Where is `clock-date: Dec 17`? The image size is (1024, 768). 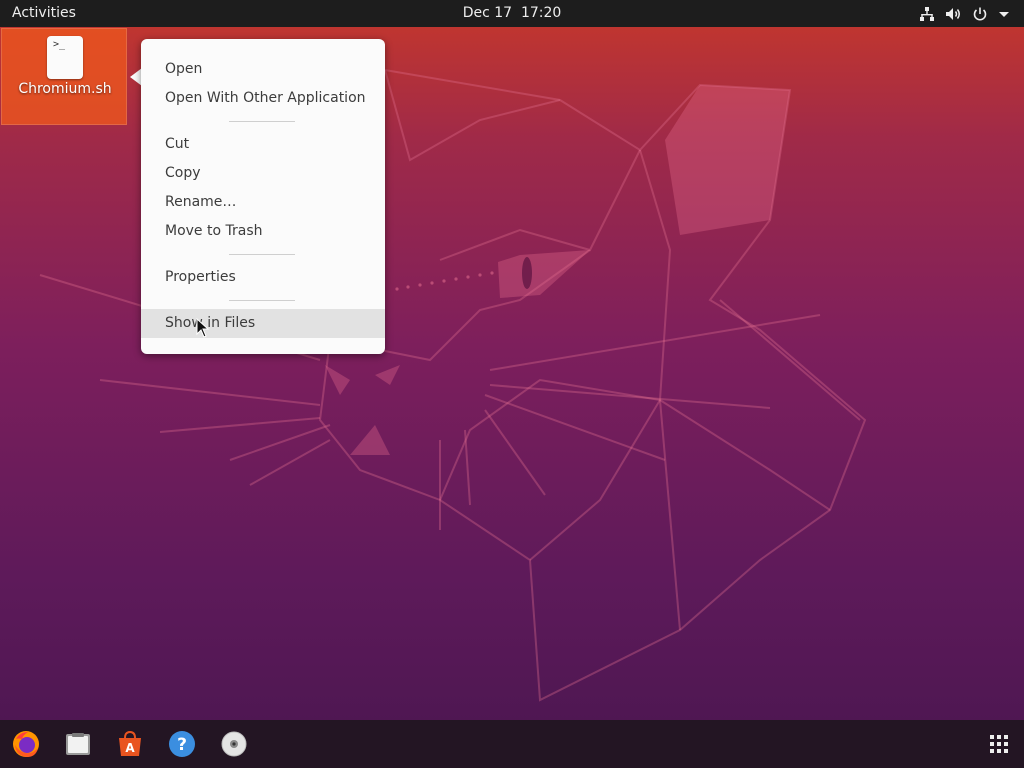
clock-date: Dec 17 is located at coordinates (487, 13).